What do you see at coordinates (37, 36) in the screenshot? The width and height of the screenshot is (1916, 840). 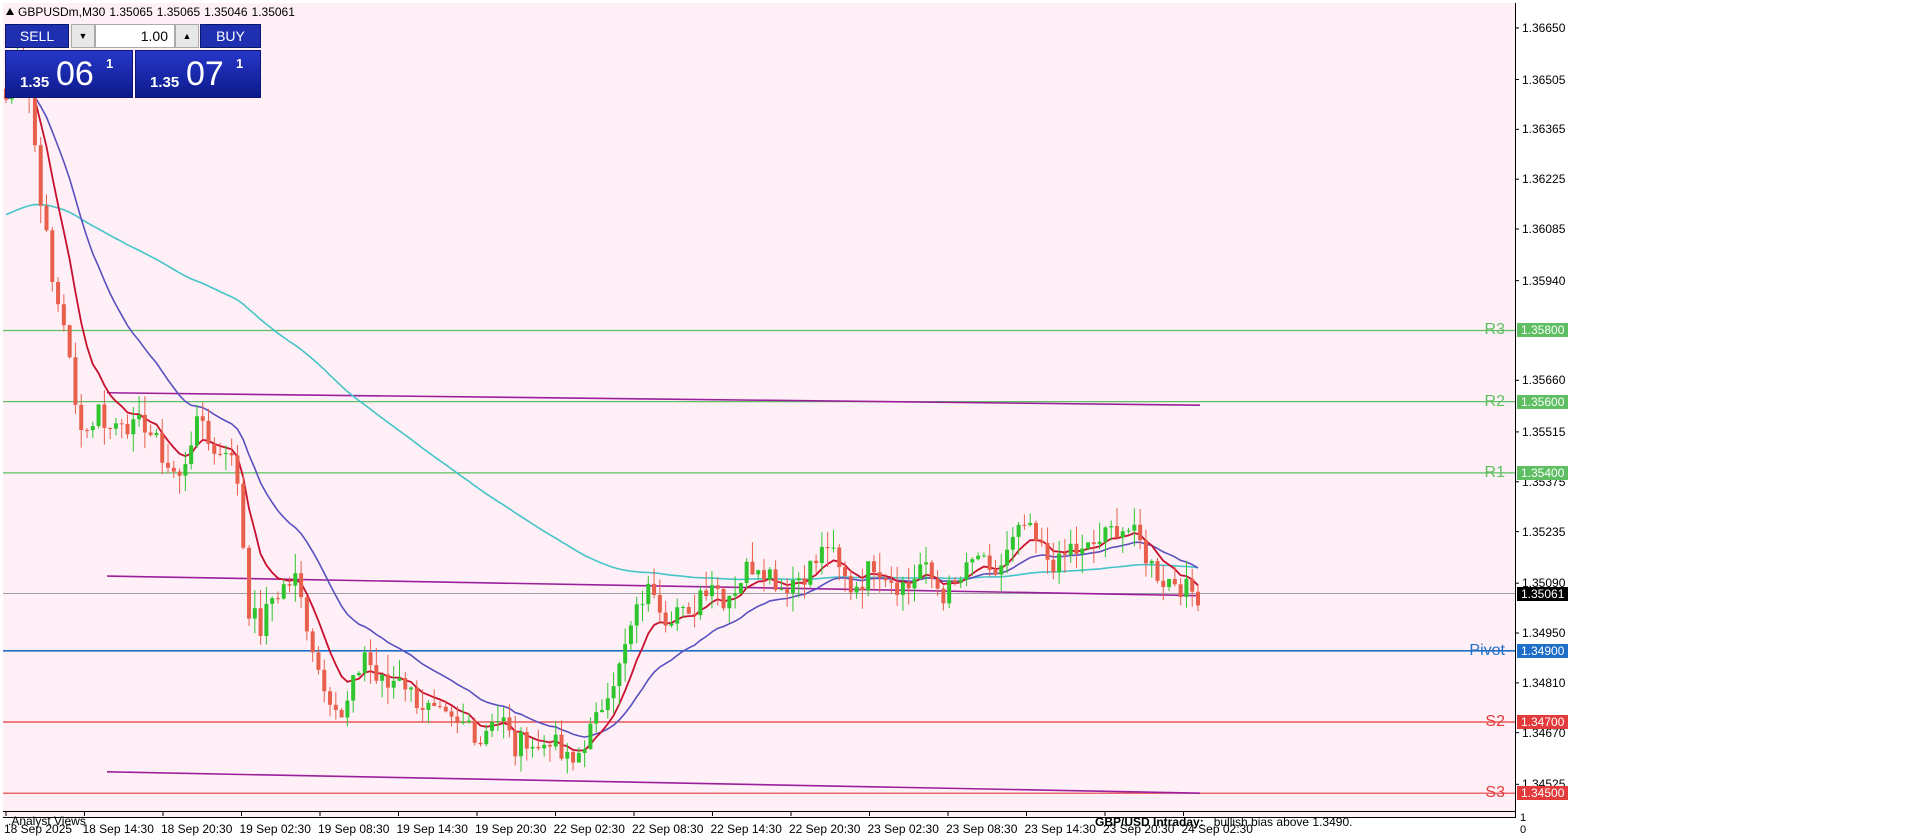 I see `sell-button: SELL` at bounding box center [37, 36].